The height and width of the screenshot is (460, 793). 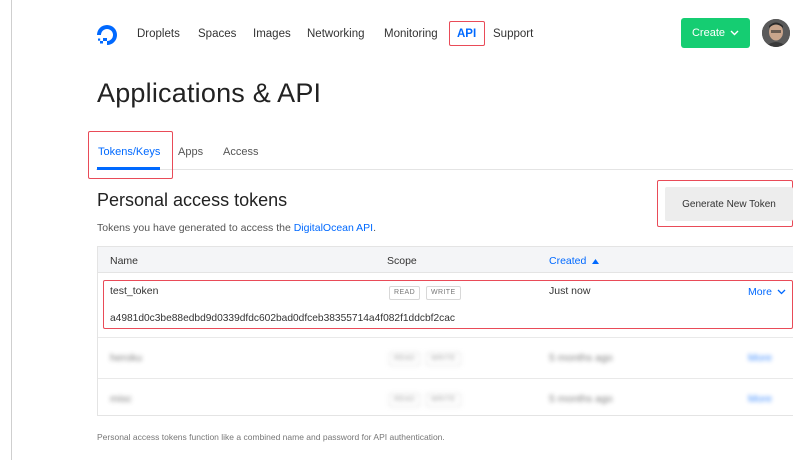 What do you see at coordinates (158, 34) in the screenshot?
I see `nav-droplets: Droplets` at bounding box center [158, 34].